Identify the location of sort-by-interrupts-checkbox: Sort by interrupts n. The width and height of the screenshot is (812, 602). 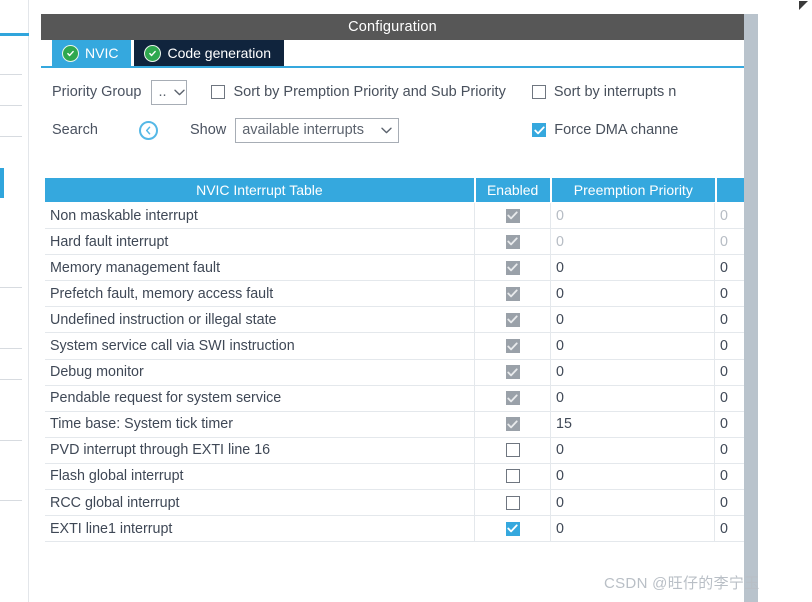
(604, 92).